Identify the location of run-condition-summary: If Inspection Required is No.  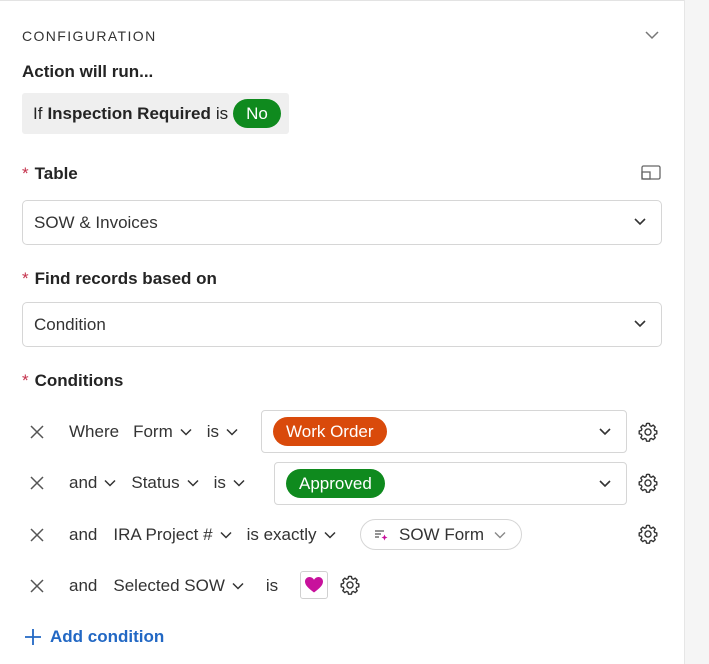
(155, 113).